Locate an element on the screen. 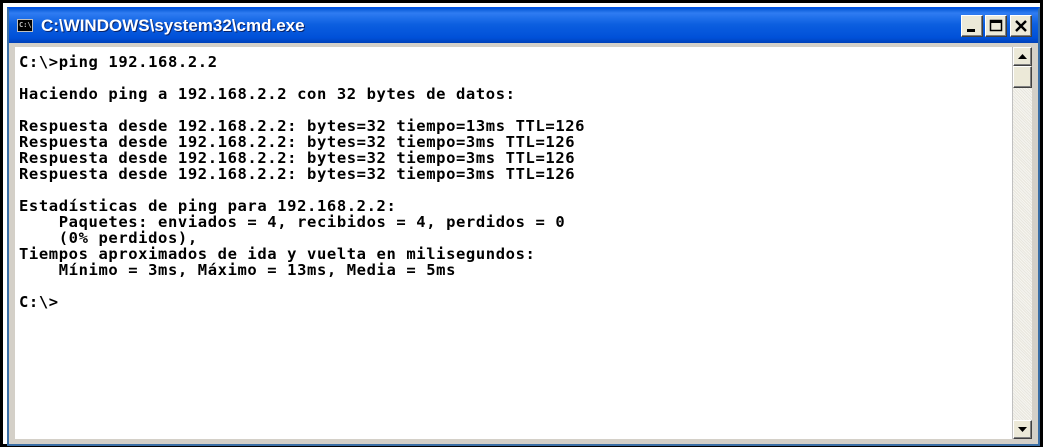  cmd-icon-text: C:\ is located at coordinates (25, 25).